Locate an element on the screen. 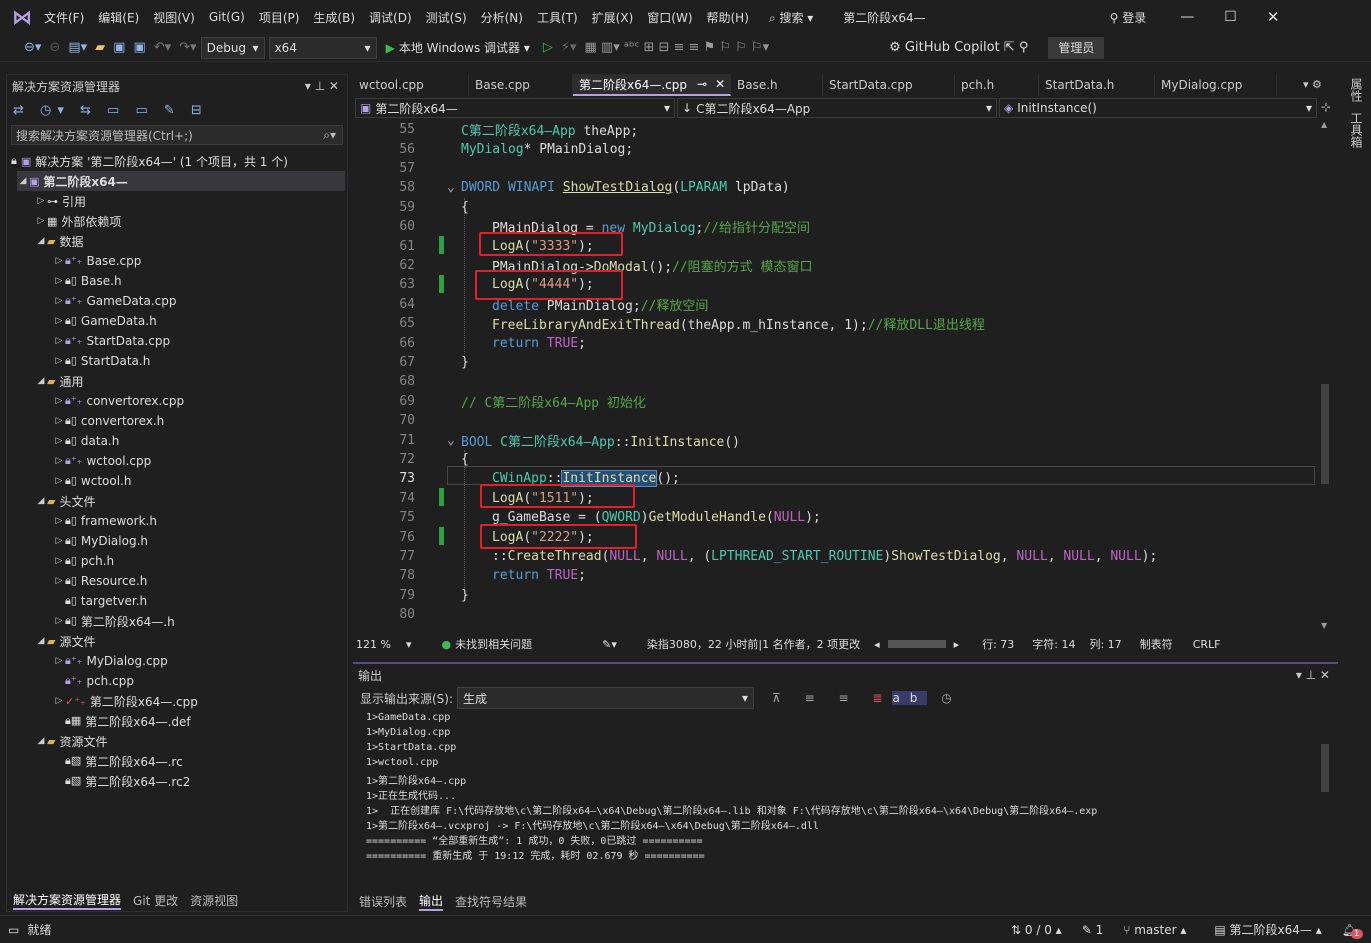 This screenshot has height=943, width=1371. toolbox-tab: 工具箱 is located at coordinates (1356, 130).